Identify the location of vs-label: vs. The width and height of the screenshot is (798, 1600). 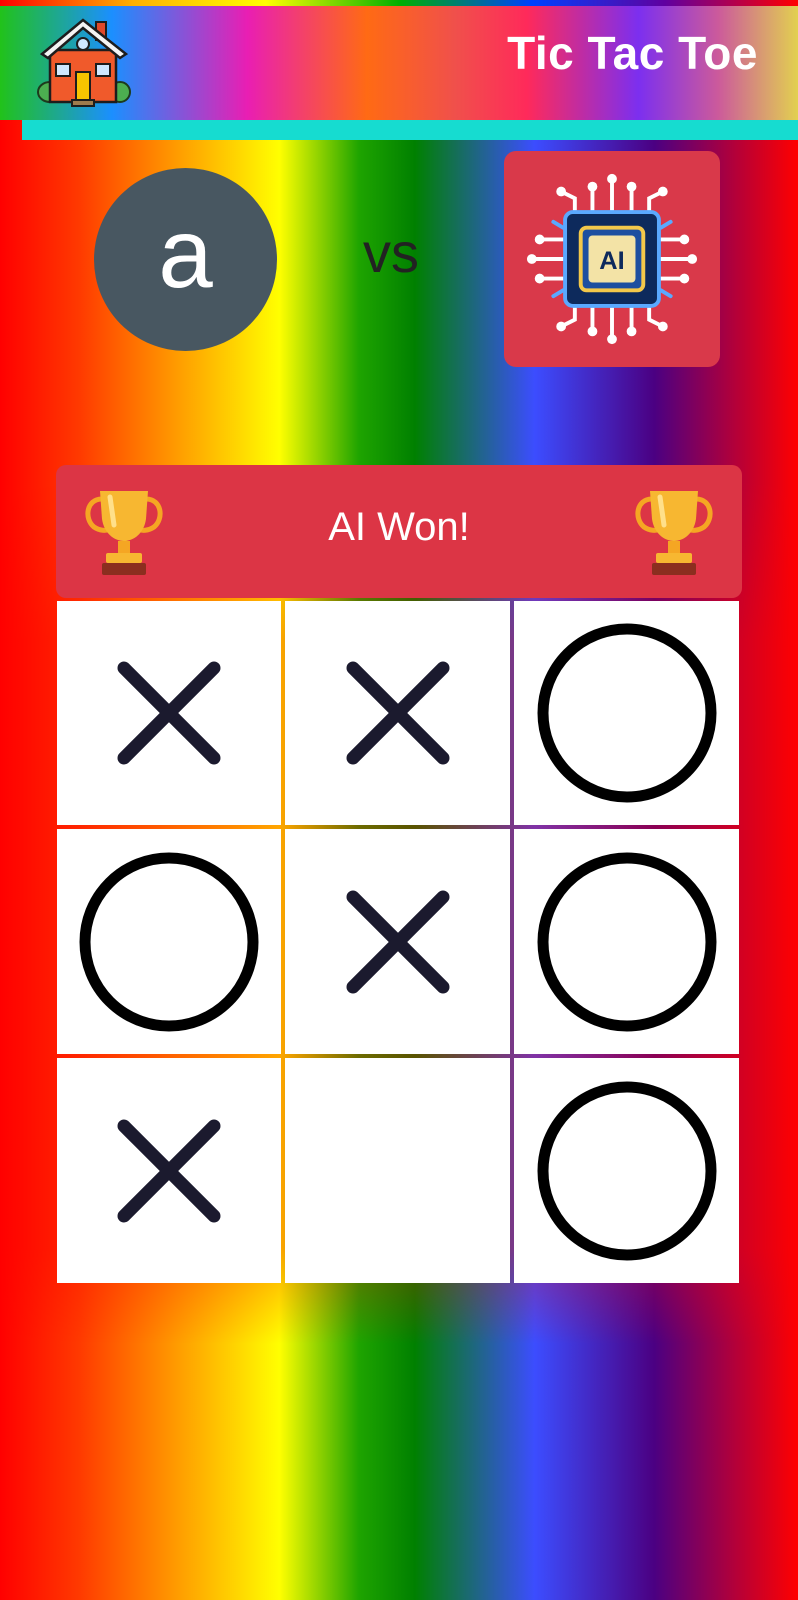
(391, 252).